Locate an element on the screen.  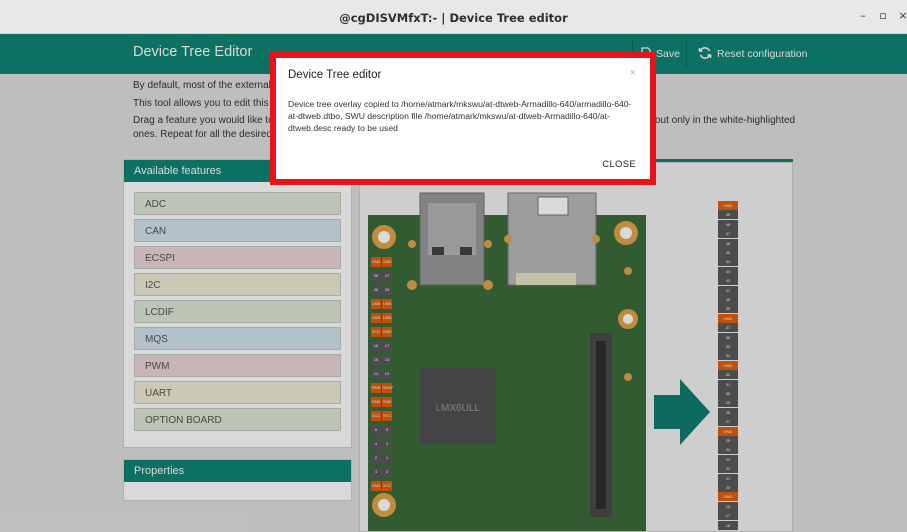
dialog-close-button: CLOSE is located at coordinates (619, 164).